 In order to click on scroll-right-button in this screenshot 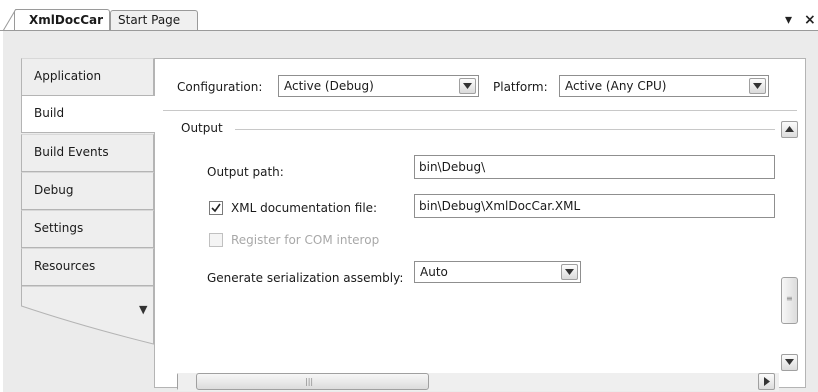, I will do `click(766, 381)`.